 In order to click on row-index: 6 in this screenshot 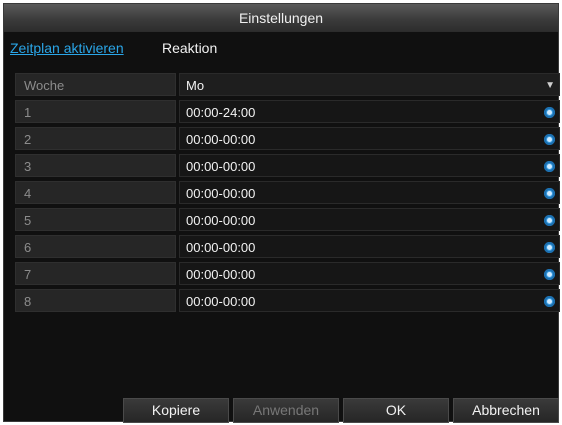, I will do `click(95, 246)`.